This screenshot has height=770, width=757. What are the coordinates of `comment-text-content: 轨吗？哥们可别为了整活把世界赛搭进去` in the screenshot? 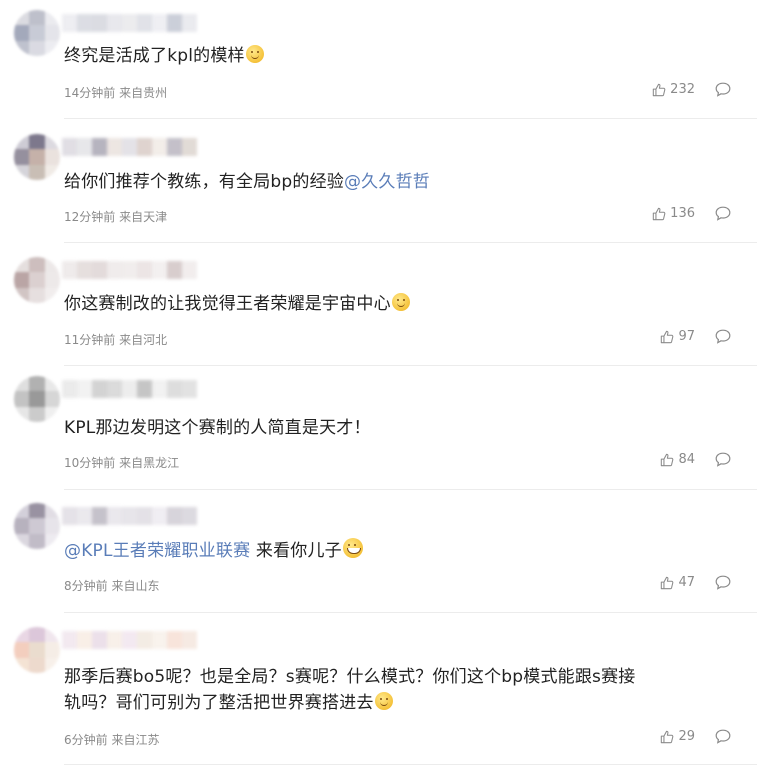 It's located at (219, 703).